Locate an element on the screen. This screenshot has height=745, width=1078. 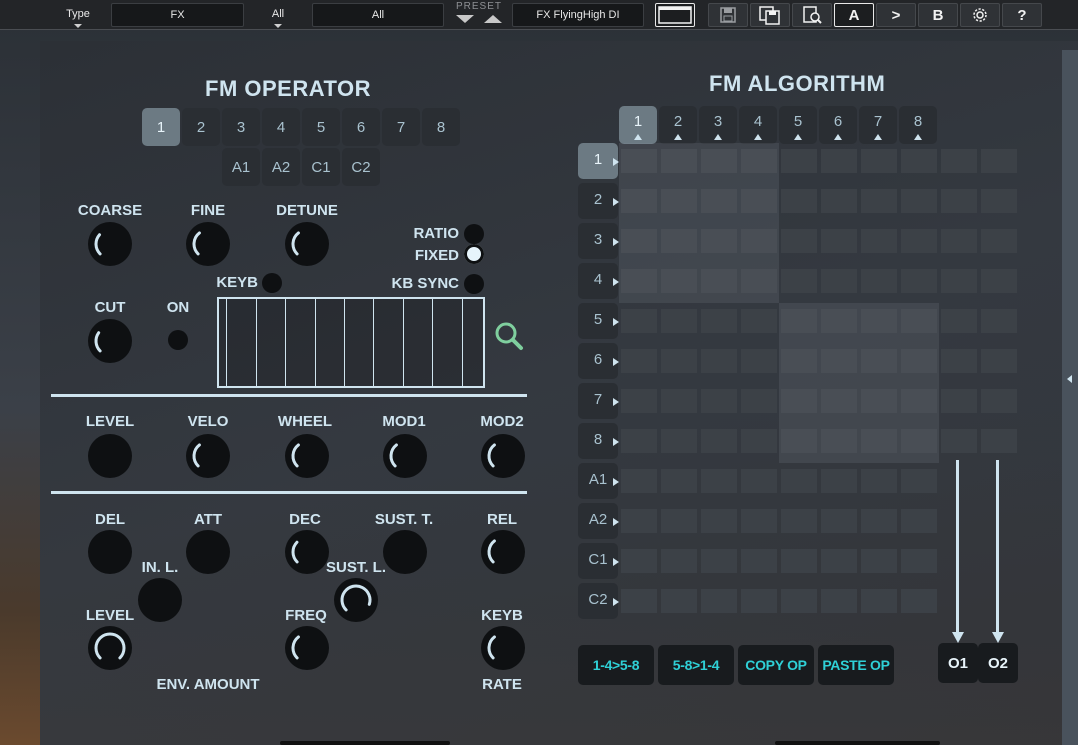
operator-tab-c1: C1 is located at coordinates (321, 167).